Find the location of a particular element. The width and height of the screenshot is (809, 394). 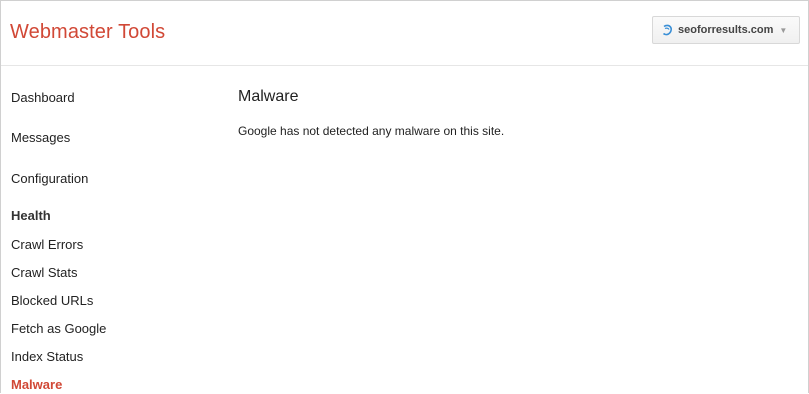

sidebar-item-blocked-urls: Blocked URLs is located at coordinates (52, 300).